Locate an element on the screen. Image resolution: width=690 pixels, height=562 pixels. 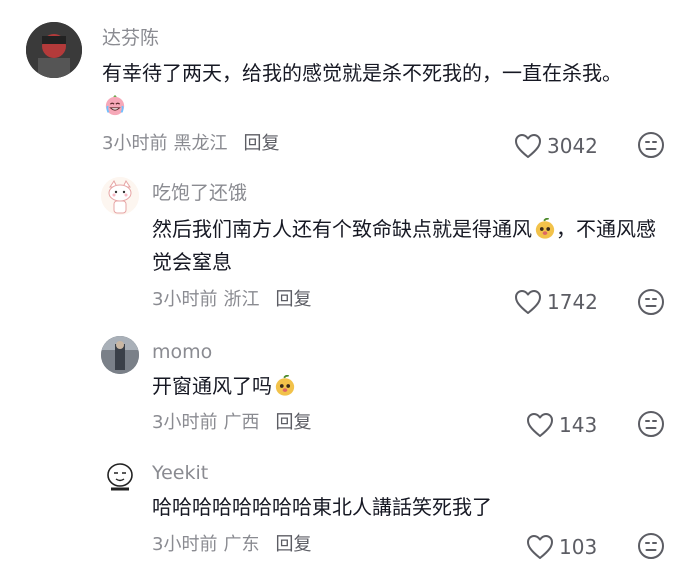
like-button: 143 is located at coordinates (561, 425).